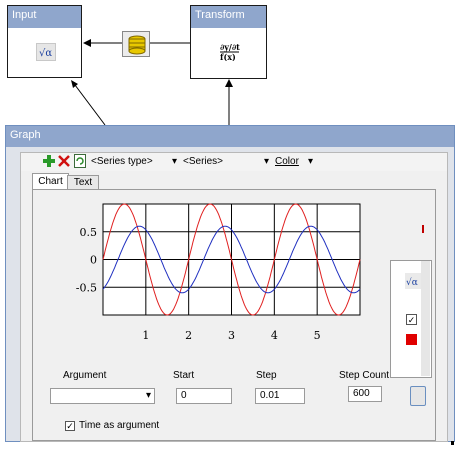 This screenshot has height=453, width=460. I want to click on x-tick-label: 5, so click(317, 335).